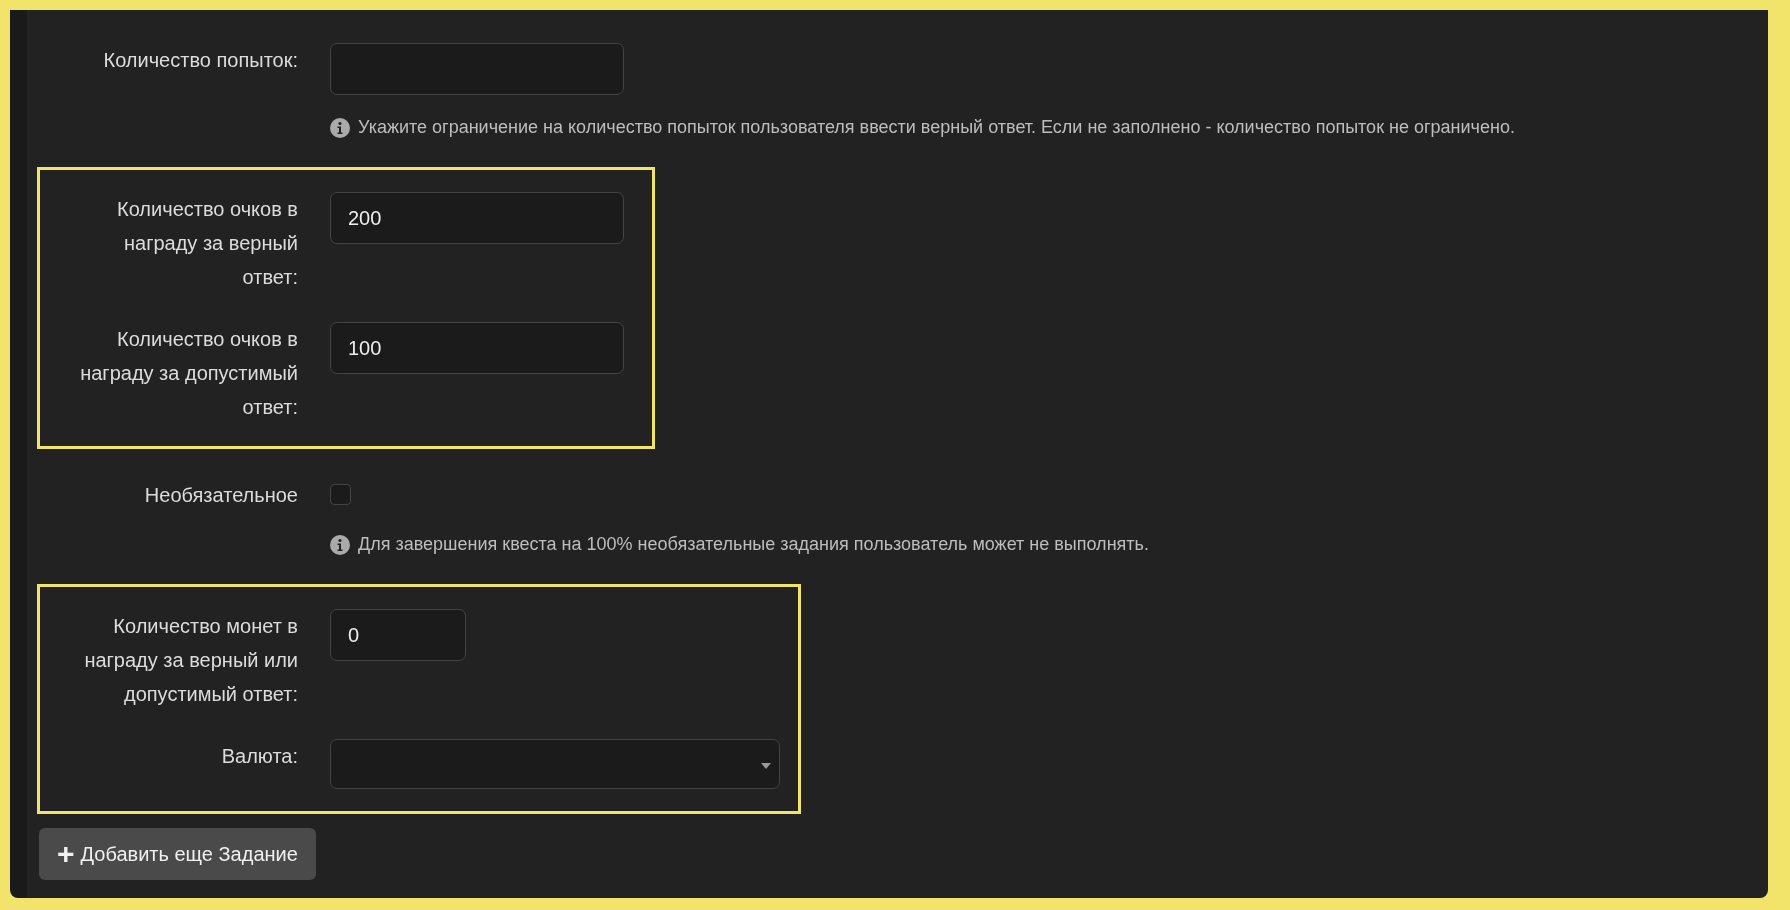 This screenshot has height=910, width=1790. What do you see at coordinates (936, 127) in the screenshot?
I see `hint-text: Укажите ограничение на количество попыток пользователя ввести верный ответ. Если не заполнено - количество попыток не ограничено.` at bounding box center [936, 127].